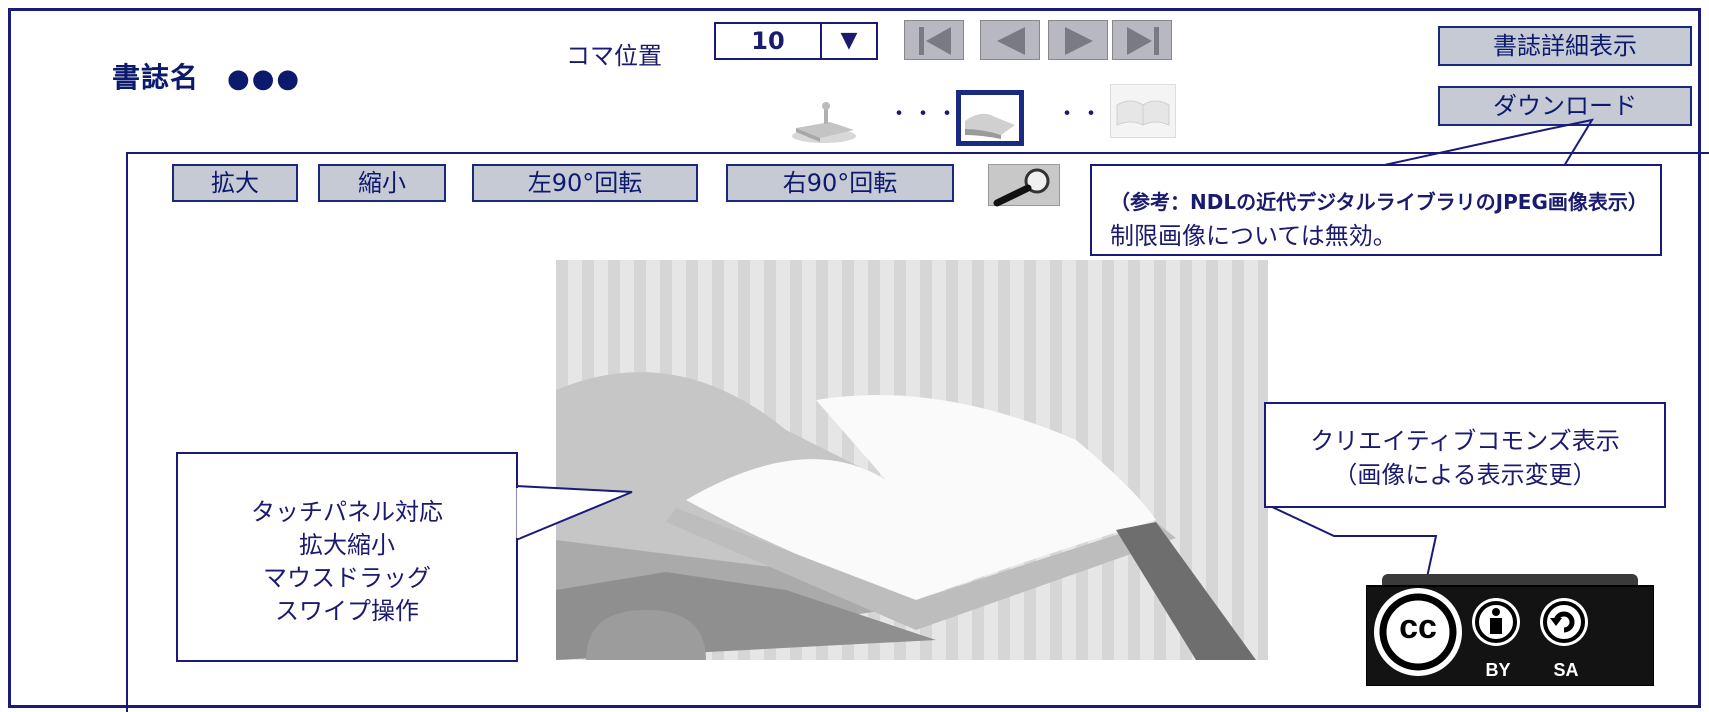 The image size is (1709, 712). I want to click on by-label: BY, so click(1498, 670).